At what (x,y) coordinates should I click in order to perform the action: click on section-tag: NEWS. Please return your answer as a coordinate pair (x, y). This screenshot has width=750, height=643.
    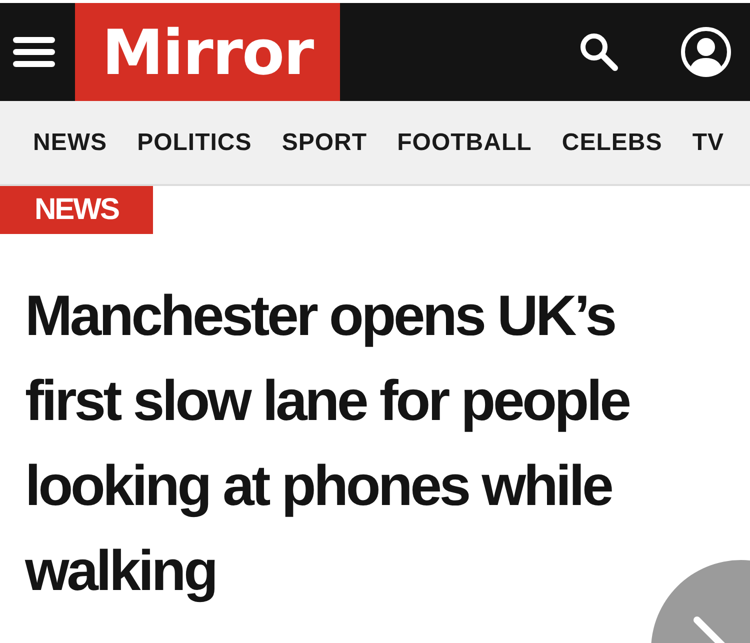
    Looking at the image, I should click on (76, 210).